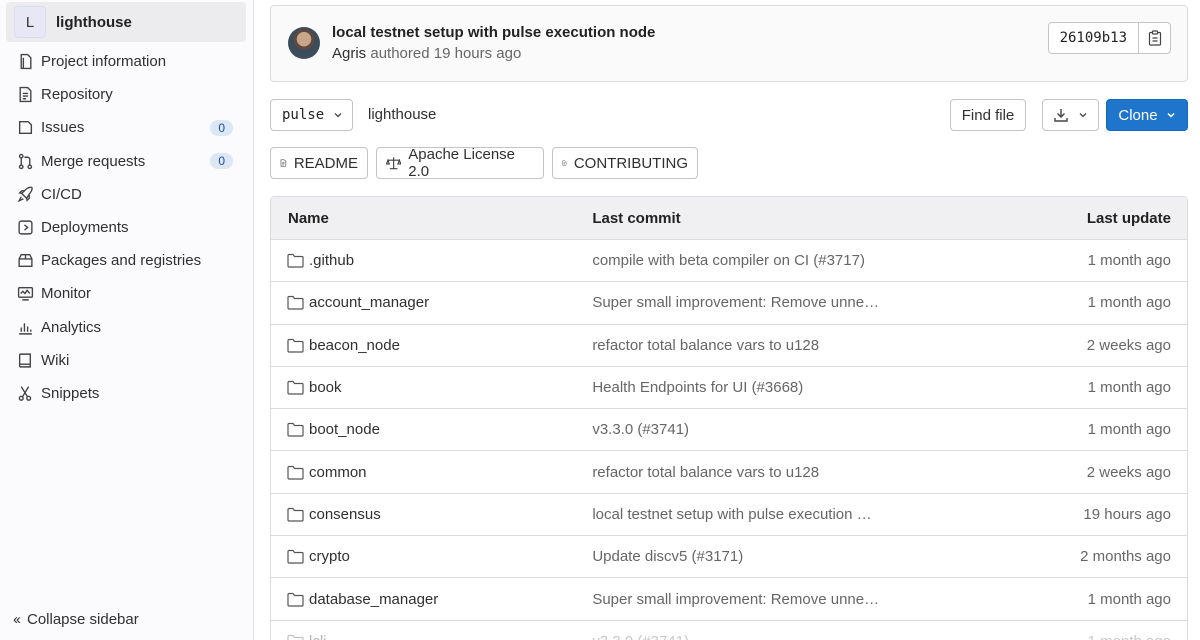  I want to click on folder-link: lcli, so click(318, 636).